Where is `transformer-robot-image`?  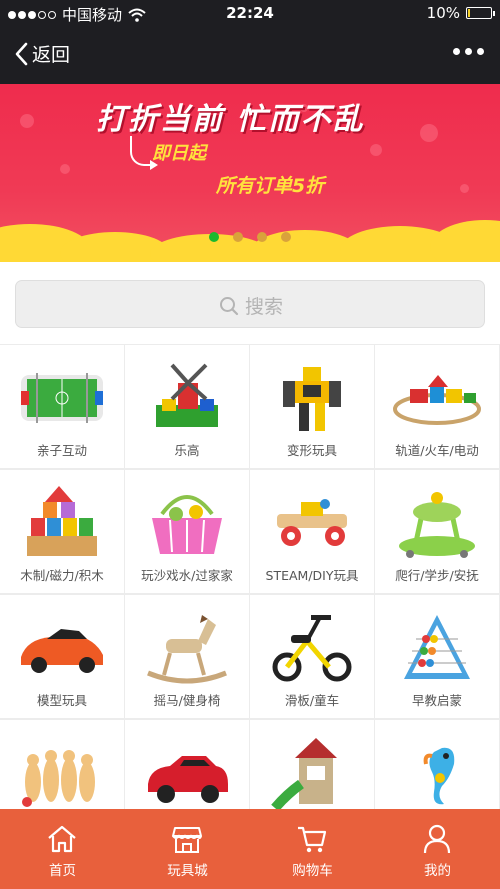 transformer-robot-image is located at coordinates (312, 399).